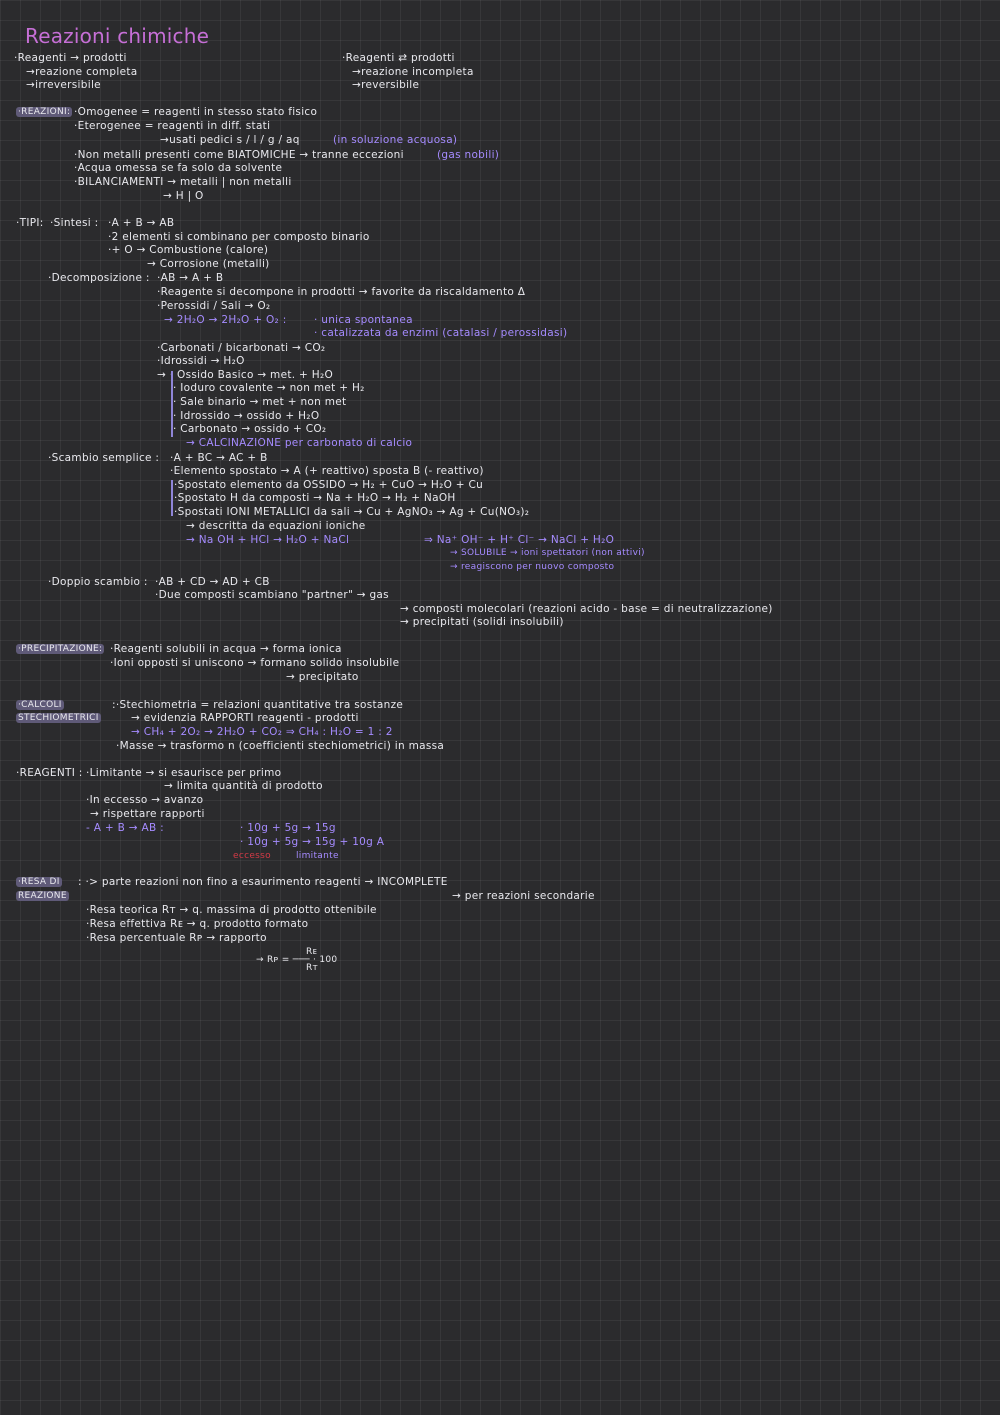 The image size is (1000, 1415). Describe the element at coordinates (145, 800) in the screenshot. I see `note-line: ·In eccesso → avanzo` at that location.